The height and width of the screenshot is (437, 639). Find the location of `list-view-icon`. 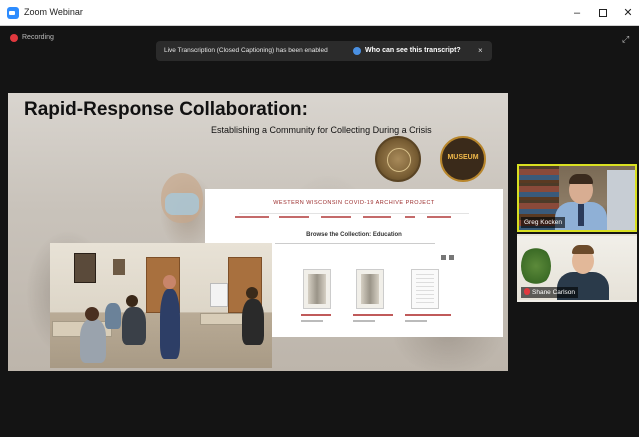

list-view-icon is located at coordinates (451, 257).